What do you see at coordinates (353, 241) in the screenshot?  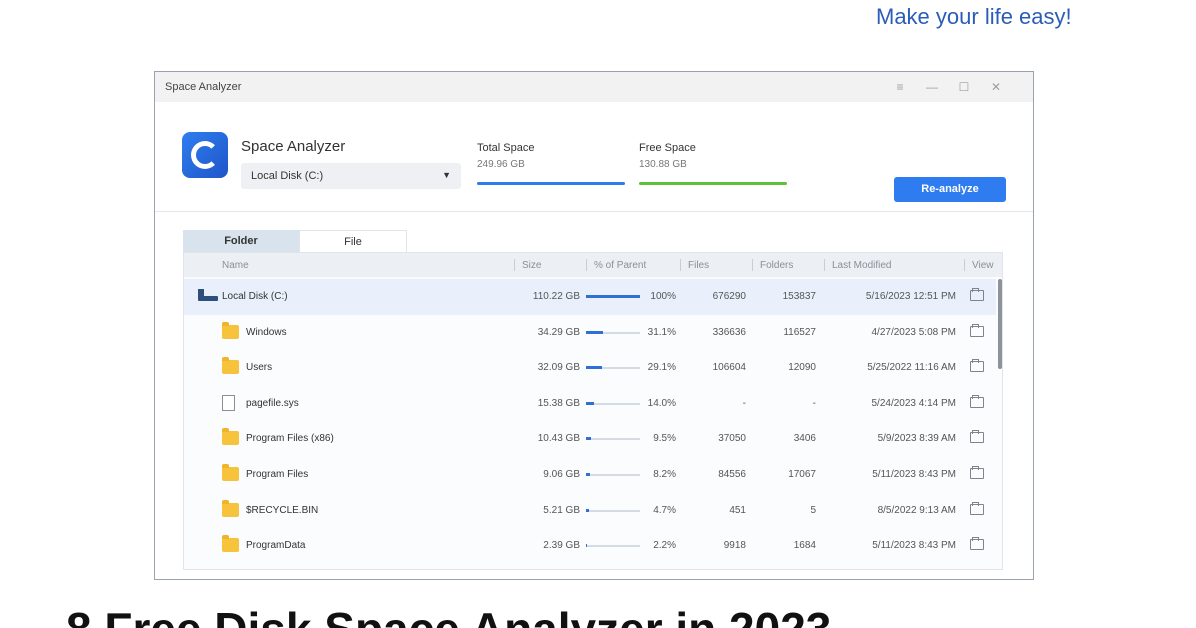 I see `tab-file: File` at bounding box center [353, 241].